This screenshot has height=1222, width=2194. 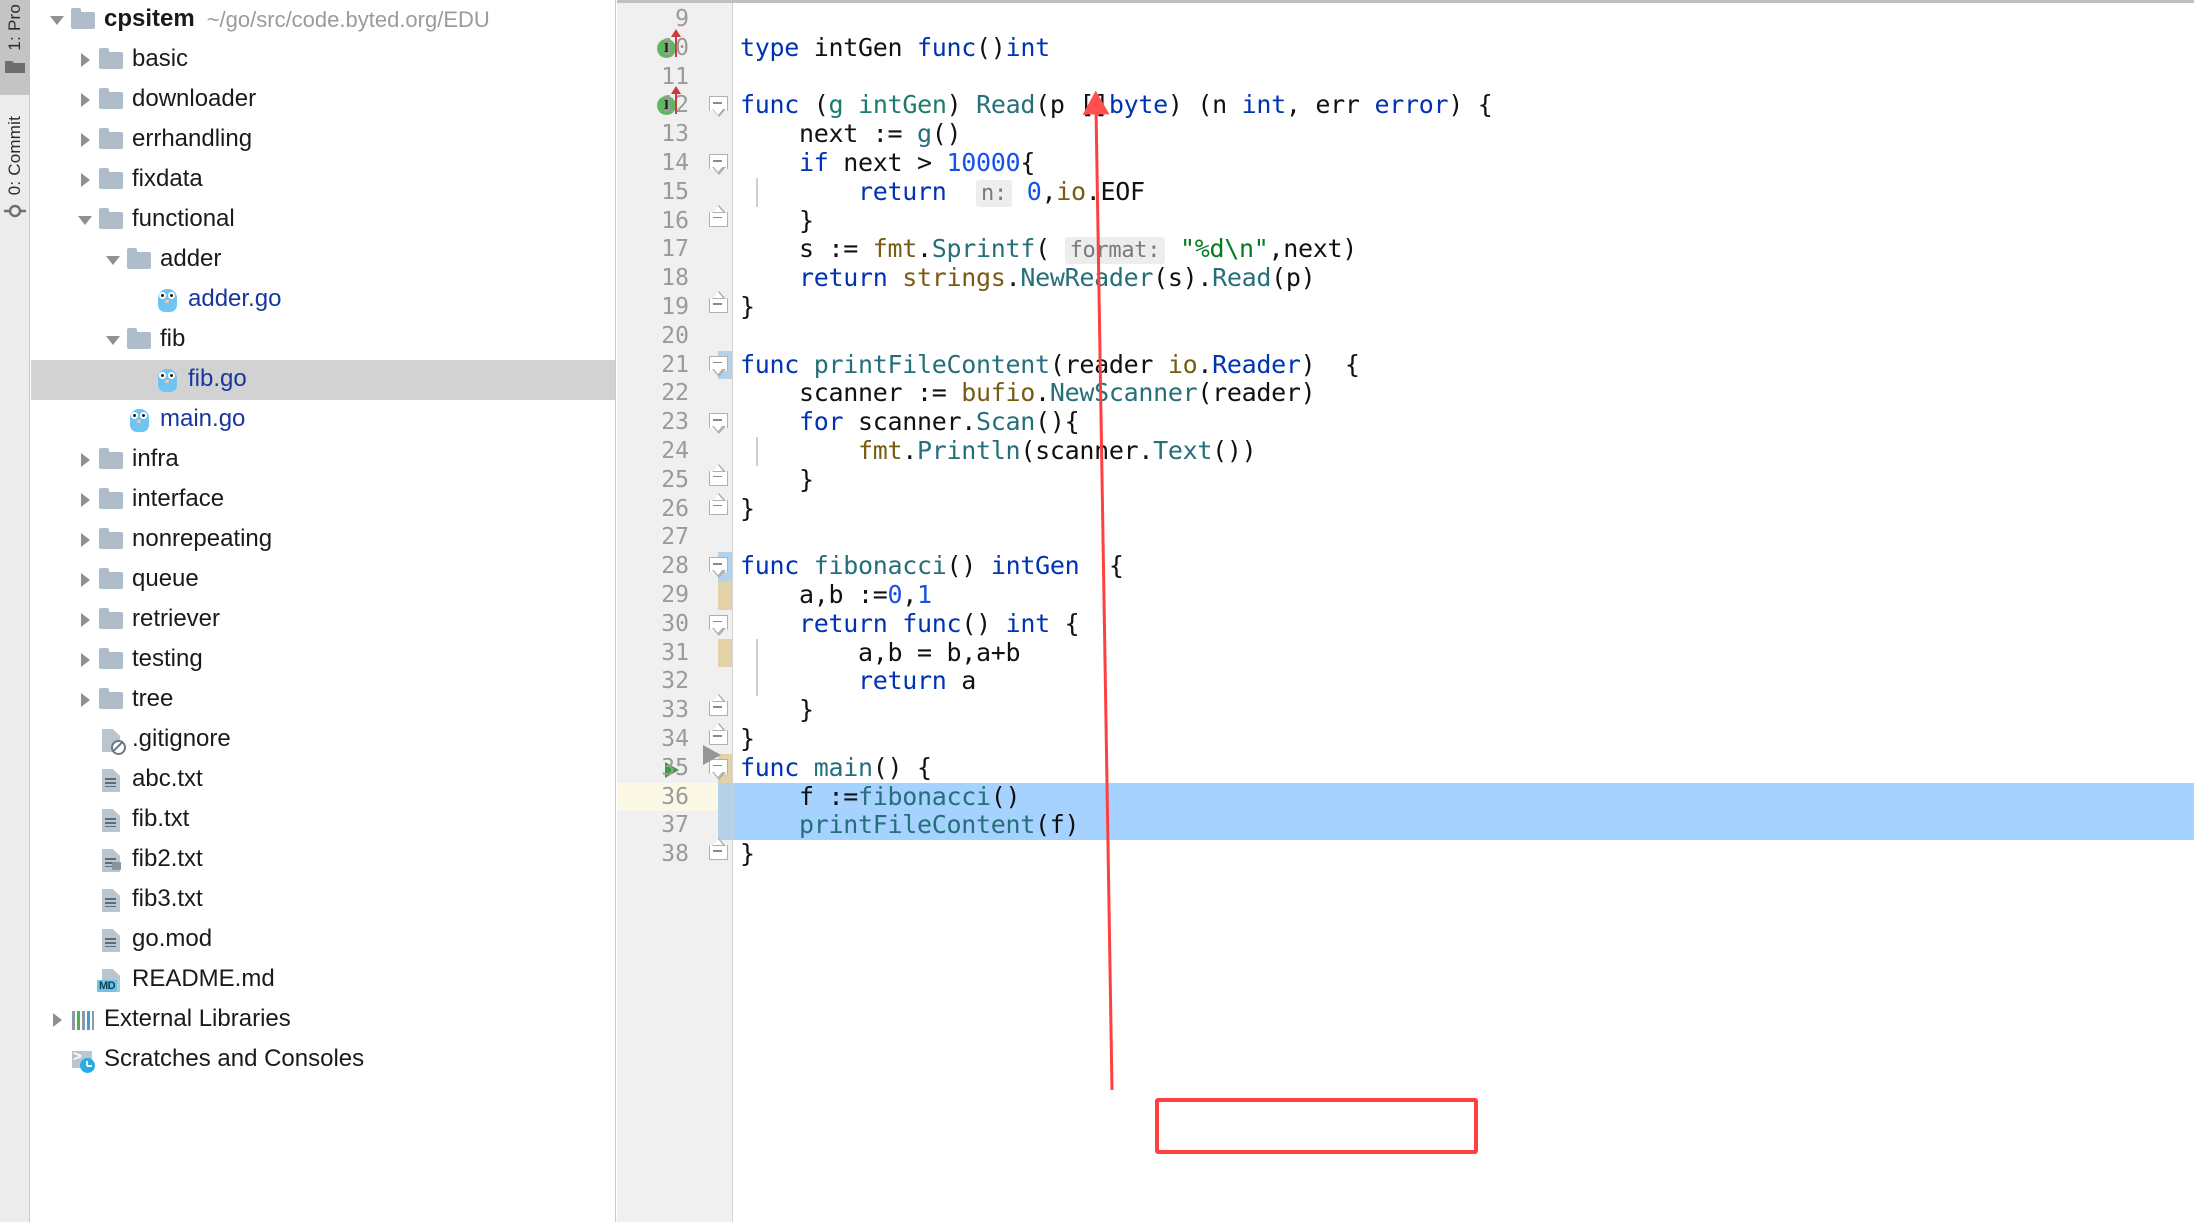 What do you see at coordinates (1405, 653) in the screenshot?
I see `editor-line: 31 a,b = b,a+b` at bounding box center [1405, 653].